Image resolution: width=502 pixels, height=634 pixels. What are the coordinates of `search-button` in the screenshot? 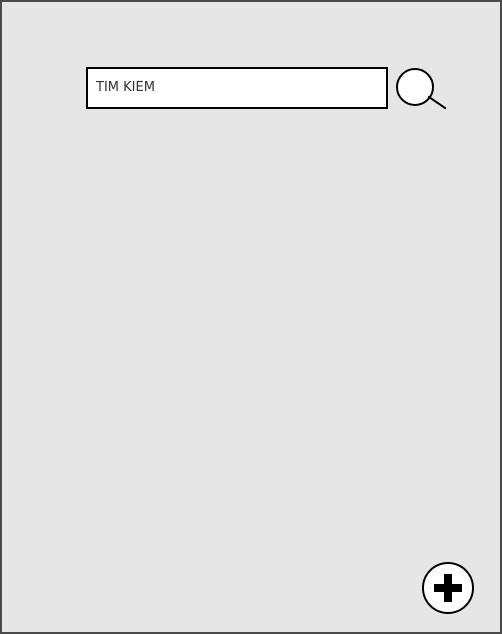 It's located at (422, 90).